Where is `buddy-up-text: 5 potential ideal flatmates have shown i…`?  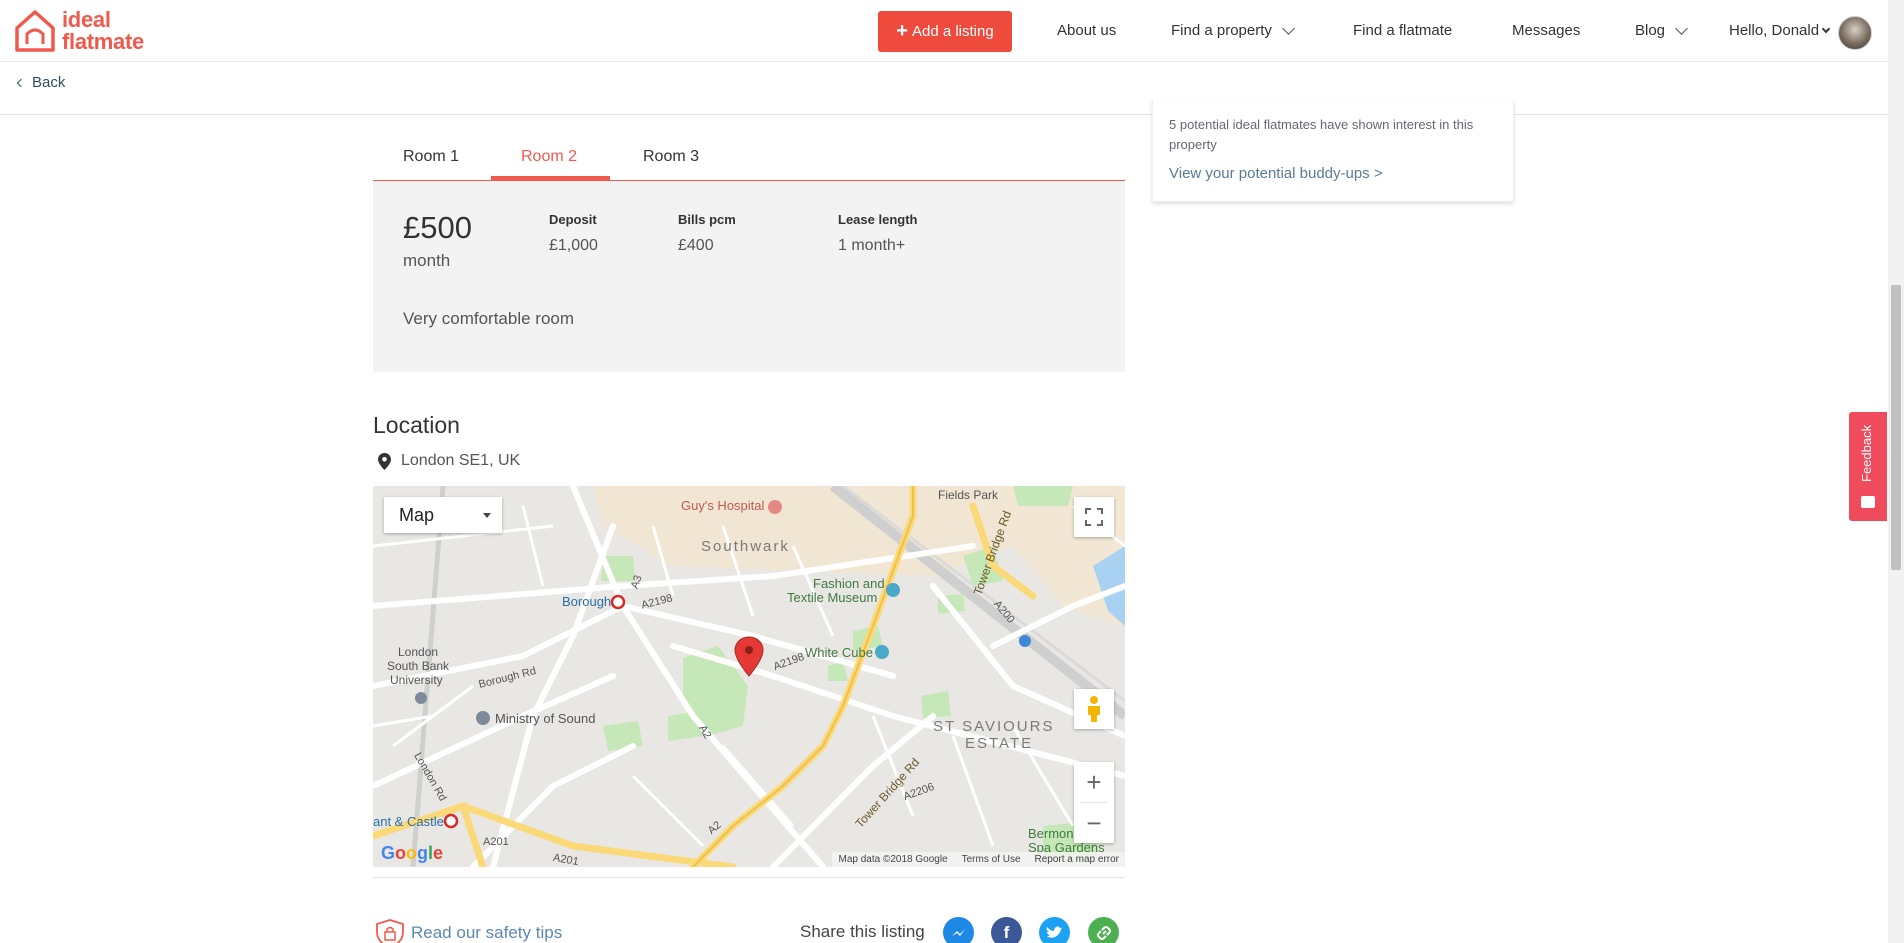
buddy-up-text: 5 potential ideal flatmates have shown i… is located at coordinates (1321, 134).